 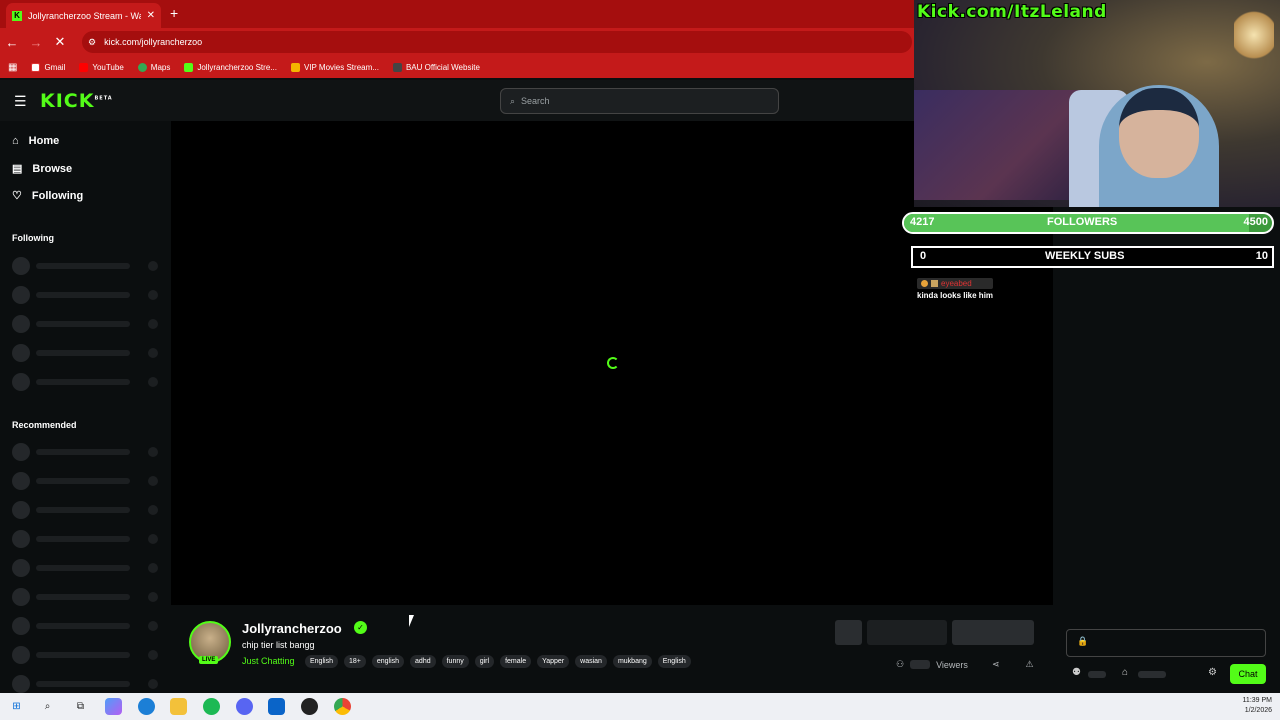 I want to click on overlay-channel-text: Kick.com/ItzLeland, so click(x=1012, y=12).